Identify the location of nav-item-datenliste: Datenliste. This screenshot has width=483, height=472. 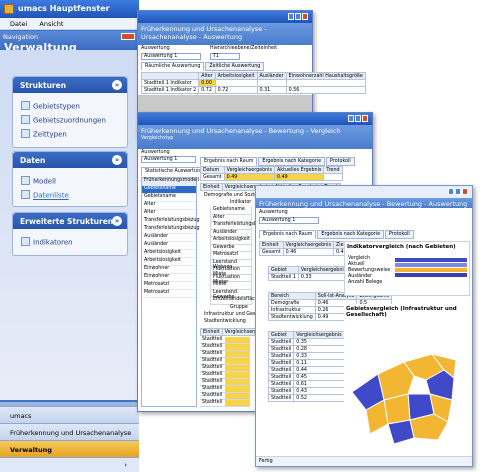
(70, 195).